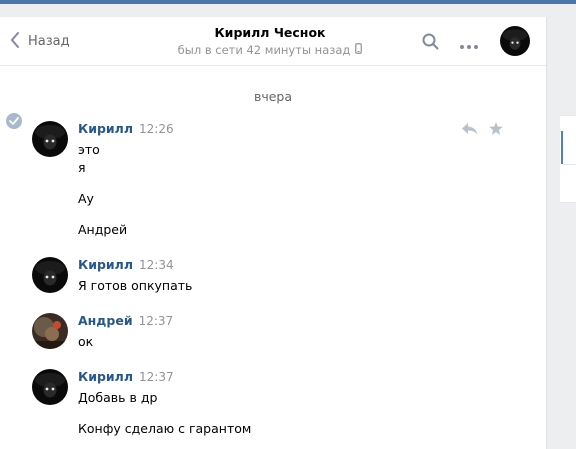 The height and width of the screenshot is (449, 576). What do you see at coordinates (82, 167) in the screenshot?
I see `message-text: я` at bounding box center [82, 167].